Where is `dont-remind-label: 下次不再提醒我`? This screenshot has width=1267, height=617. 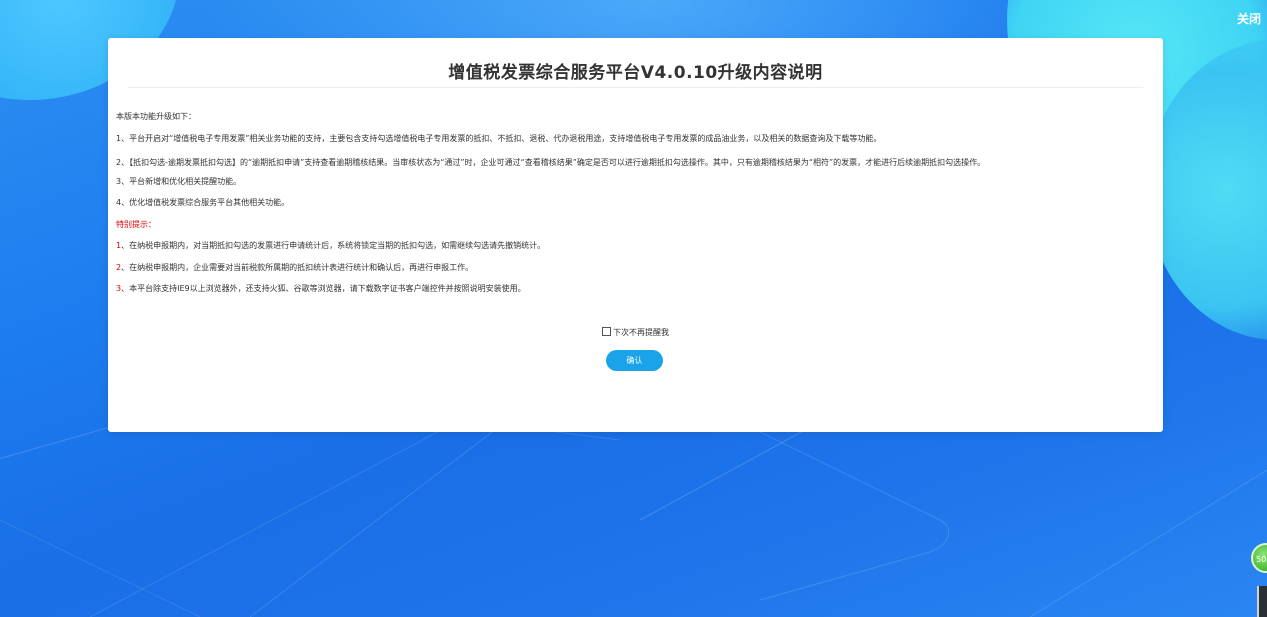
dont-remind-label: 下次不再提醒我 is located at coordinates (641, 332).